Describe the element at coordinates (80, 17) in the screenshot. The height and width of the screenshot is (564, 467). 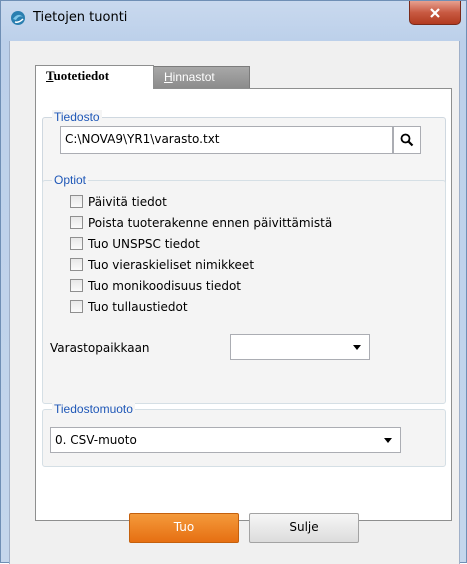
I see `window-title: Tietojen tuonti` at that location.